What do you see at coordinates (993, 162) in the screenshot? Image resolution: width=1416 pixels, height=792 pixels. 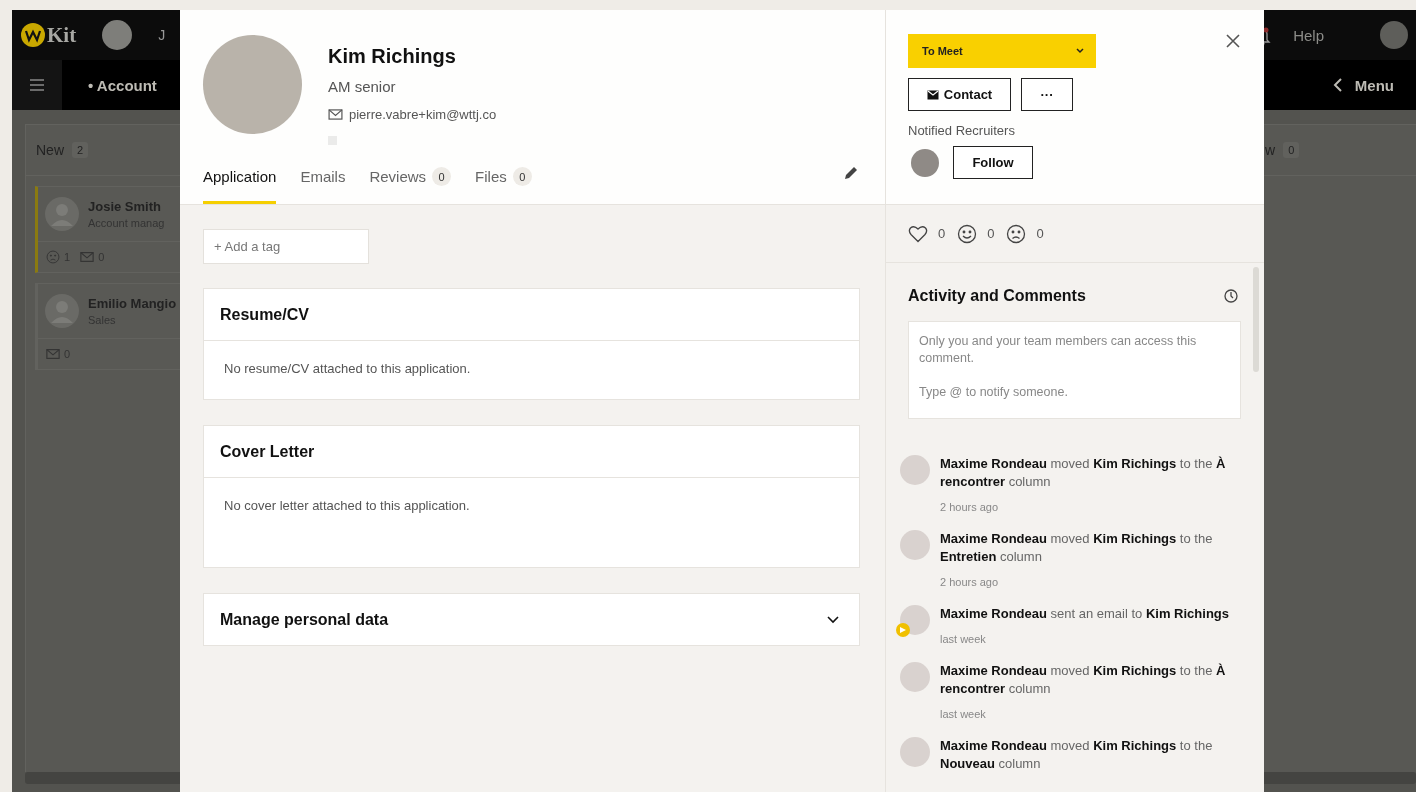 I see `follow-button: Follow` at bounding box center [993, 162].